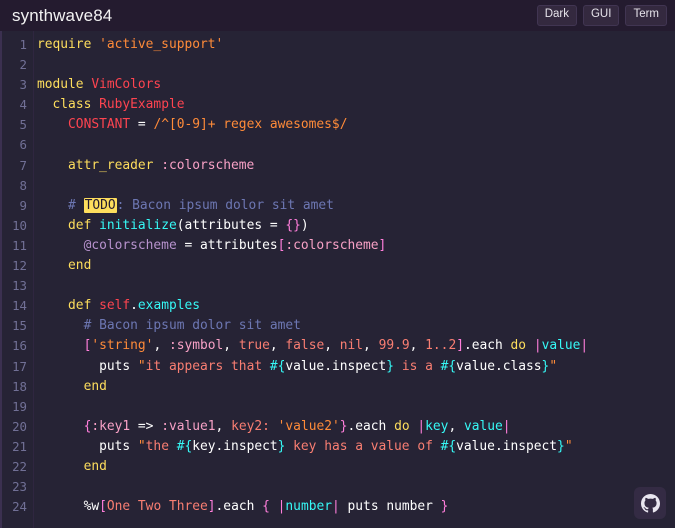  I want to click on line-number: 21, so click(19, 446).